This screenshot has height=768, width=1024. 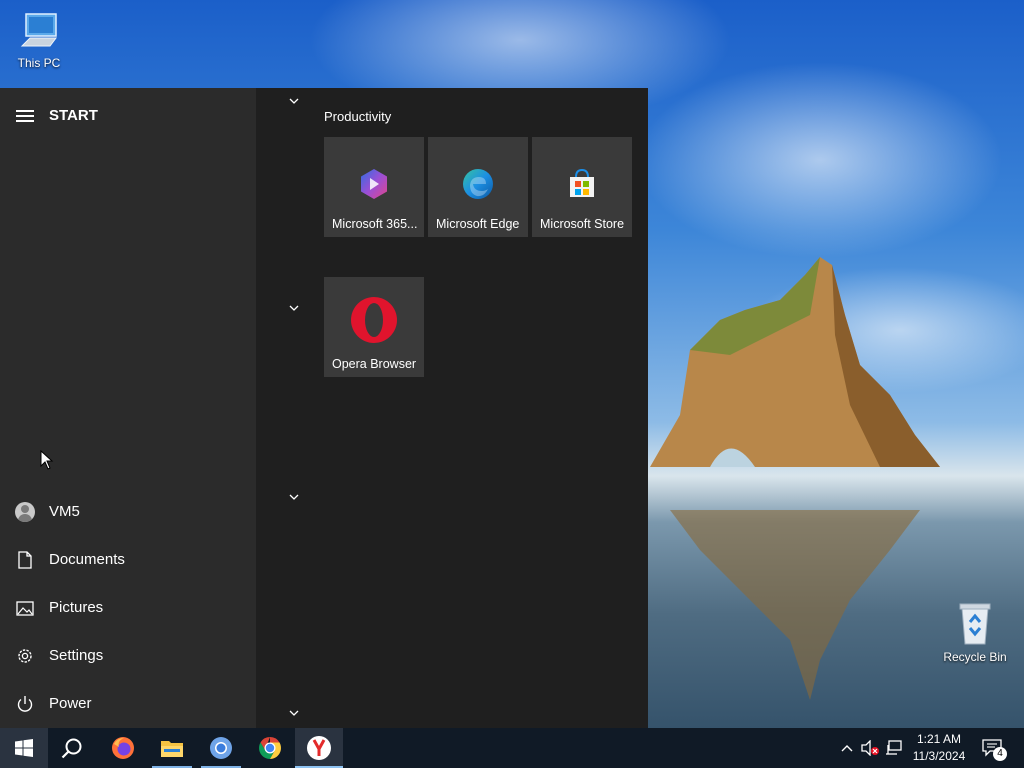 I want to click on start-menu-middle-pane, so click(x=286, y=408).